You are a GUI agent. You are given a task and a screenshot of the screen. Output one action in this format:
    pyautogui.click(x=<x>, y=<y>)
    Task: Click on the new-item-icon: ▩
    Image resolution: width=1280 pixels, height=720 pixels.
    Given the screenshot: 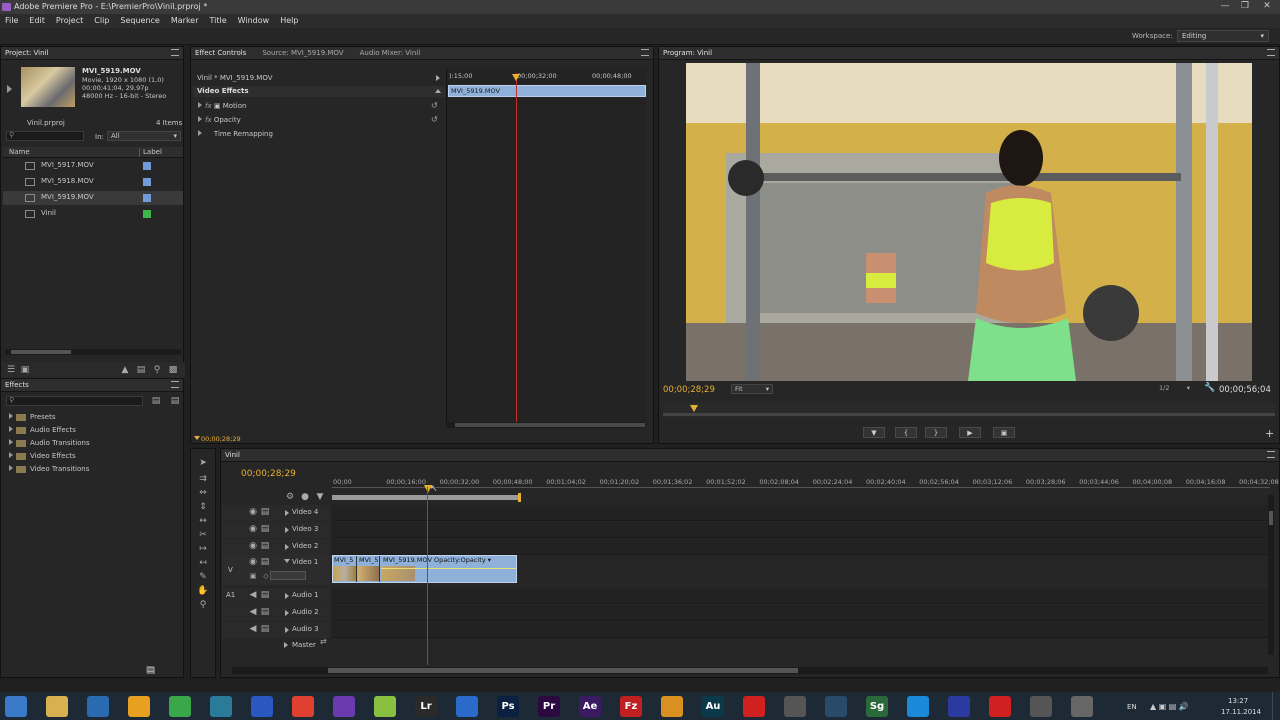 What is the action you would take?
    pyautogui.click(x=173, y=370)
    